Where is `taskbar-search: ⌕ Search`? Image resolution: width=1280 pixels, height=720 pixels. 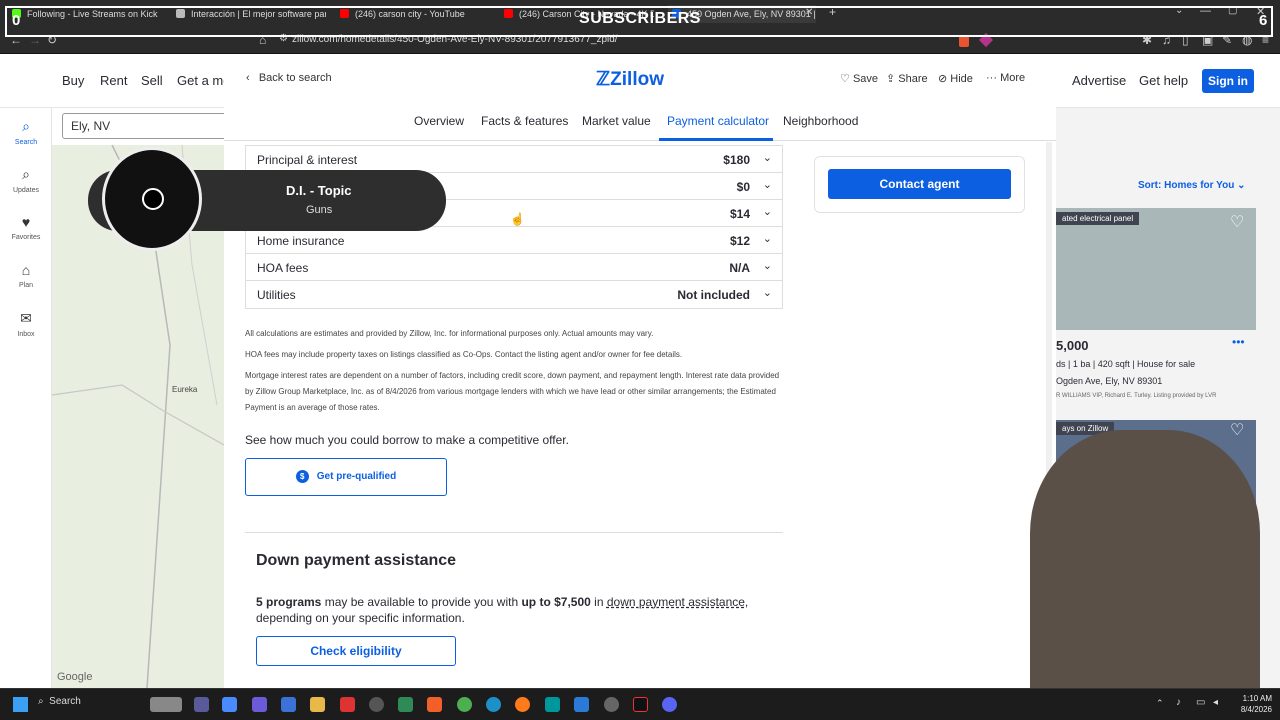
taskbar-search: ⌕ Search is located at coordinates (59, 701).